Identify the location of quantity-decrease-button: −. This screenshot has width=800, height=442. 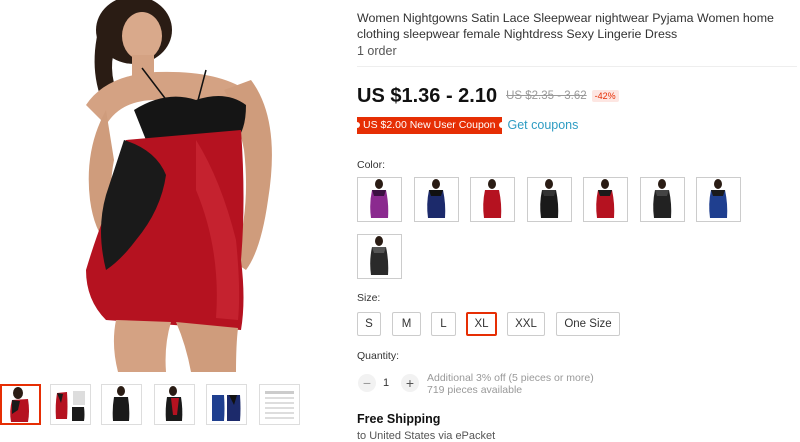
(367, 383).